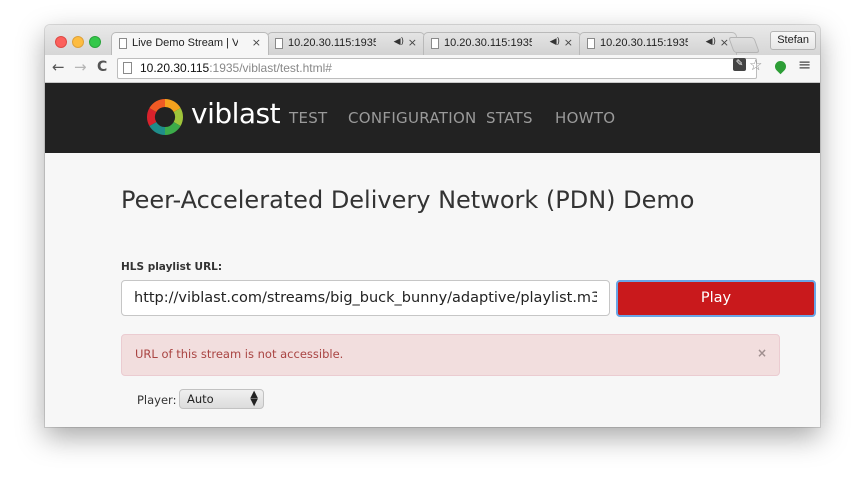 The width and height of the screenshot is (865, 492). What do you see at coordinates (175, 68) in the screenshot?
I see `url-host: 10.20.30.115` at bounding box center [175, 68].